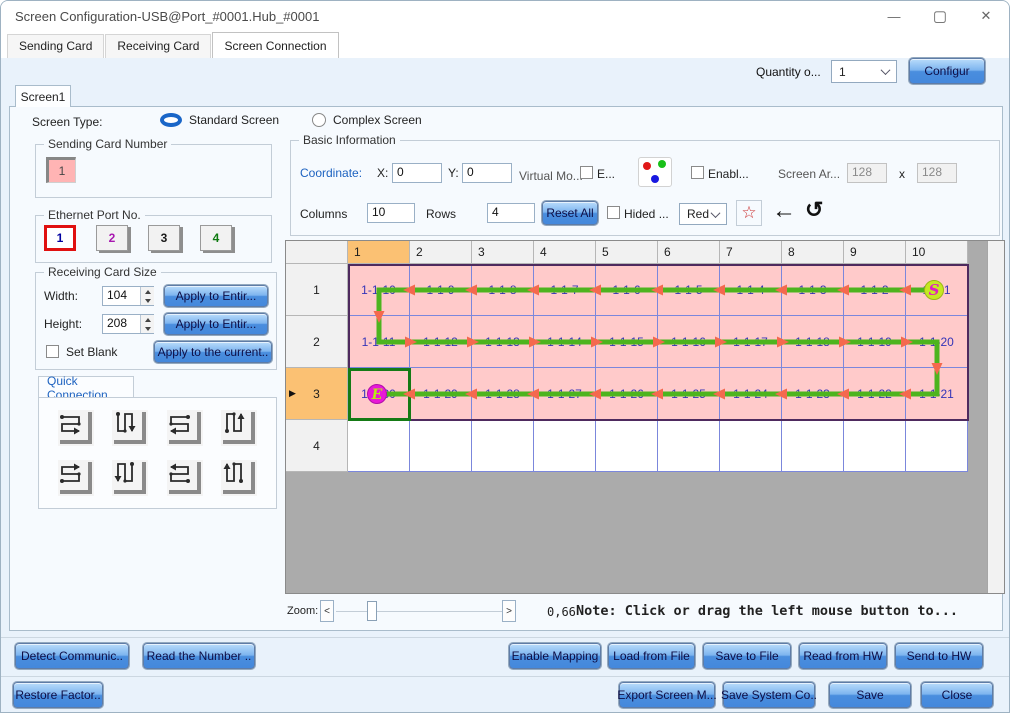  What do you see at coordinates (751, 252) in the screenshot?
I see `grid-column-header-7: 7` at bounding box center [751, 252].